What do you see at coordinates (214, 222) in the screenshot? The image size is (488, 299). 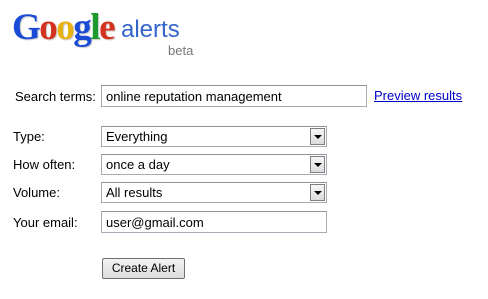 I see `email-field` at bounding box center [214, 222].